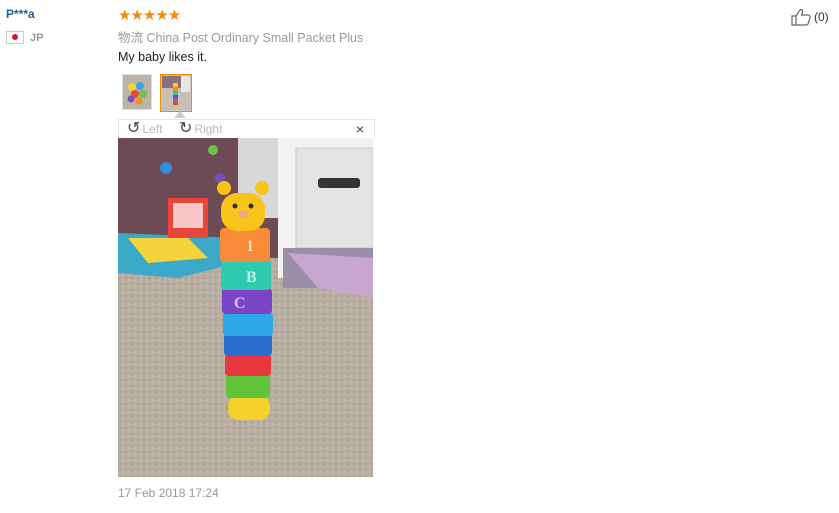 The height and width of the screenshot is (513, 839). I want to click on rotate-left-label: Left, so click(152, 129).